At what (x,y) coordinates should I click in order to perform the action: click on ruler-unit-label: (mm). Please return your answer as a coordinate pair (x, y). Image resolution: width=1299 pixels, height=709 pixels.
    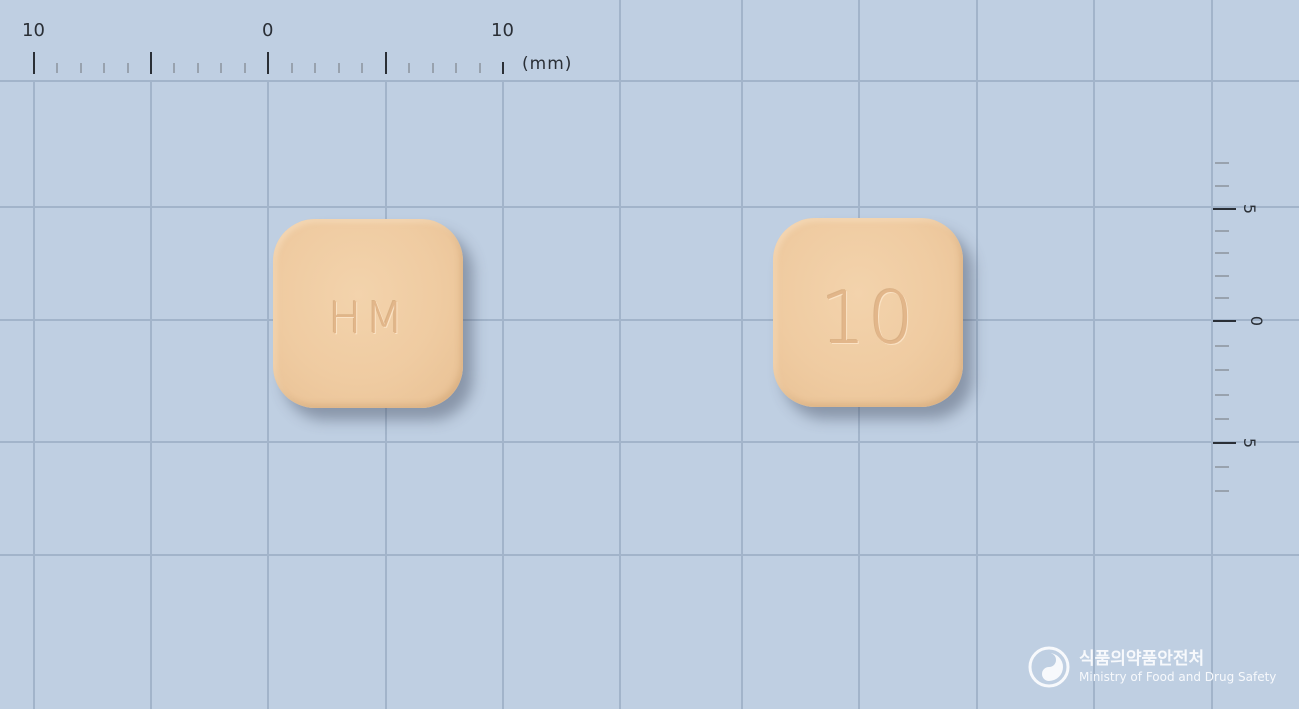
    Looking at the image, I should click on (547, 64).